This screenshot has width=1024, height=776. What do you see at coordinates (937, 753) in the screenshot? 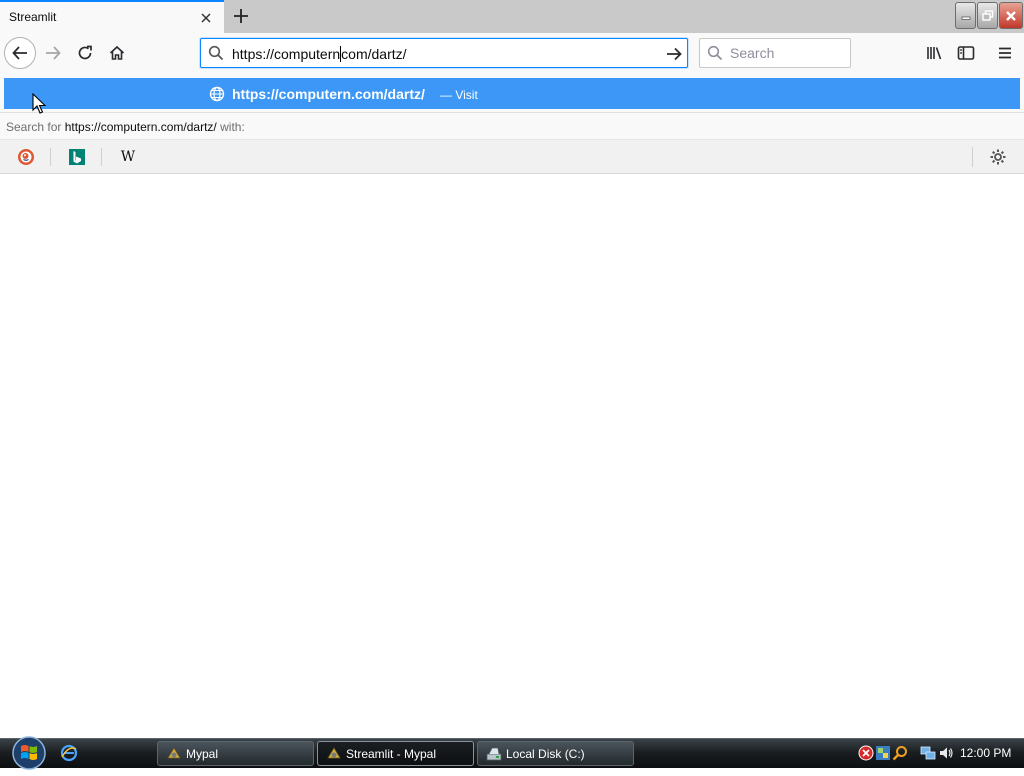
I see `system-tray: 12:00 PM` at bounding box center [937, 753].